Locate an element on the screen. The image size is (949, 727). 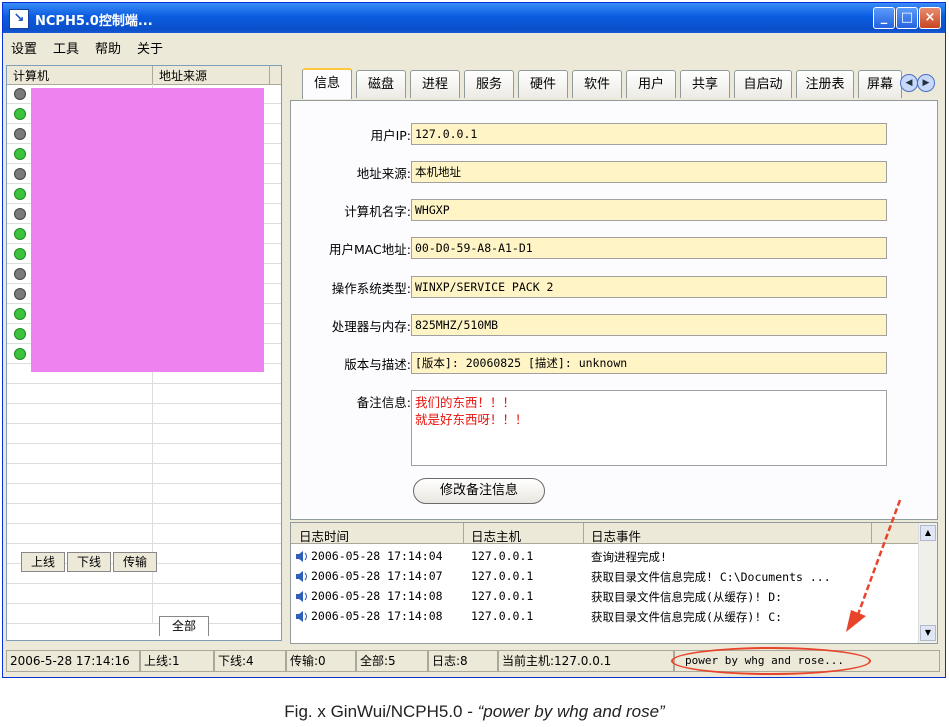
caption-quote: “power by whg and rose” is located at coordinates (571, 711).